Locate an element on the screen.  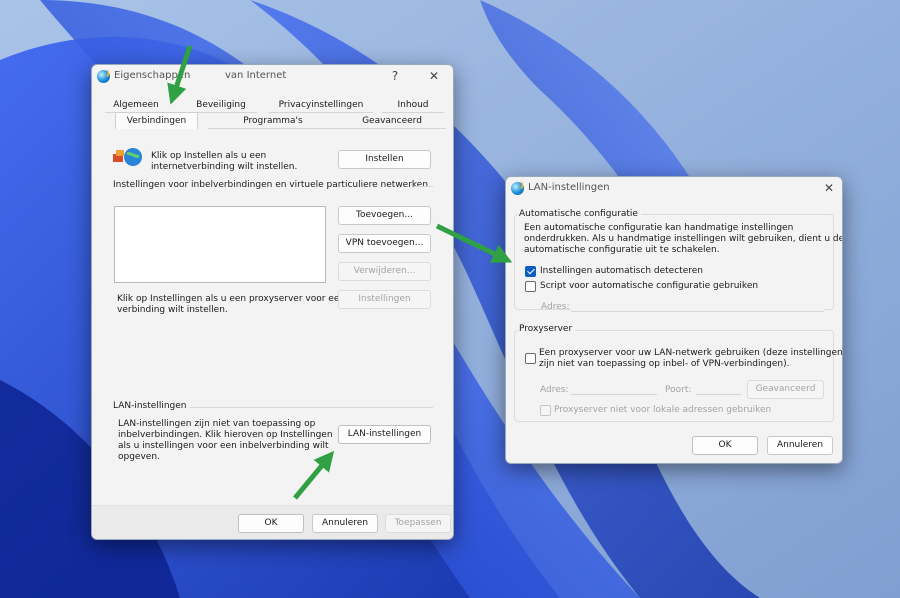
arrow-to-lan-button is located at coordinates (314, 475).